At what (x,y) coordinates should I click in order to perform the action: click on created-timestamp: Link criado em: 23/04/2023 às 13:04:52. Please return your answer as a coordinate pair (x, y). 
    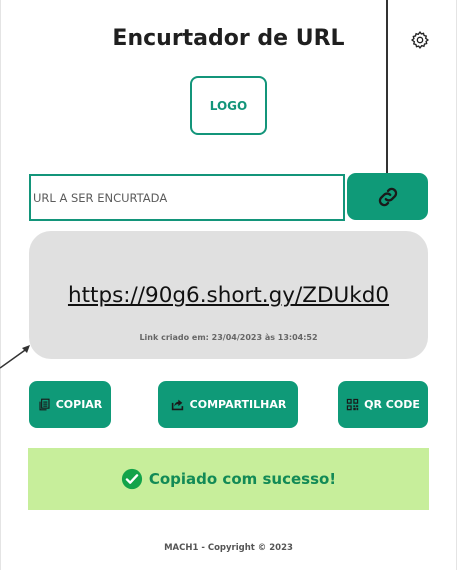
    Looking at the image, I should click on (228, 337).